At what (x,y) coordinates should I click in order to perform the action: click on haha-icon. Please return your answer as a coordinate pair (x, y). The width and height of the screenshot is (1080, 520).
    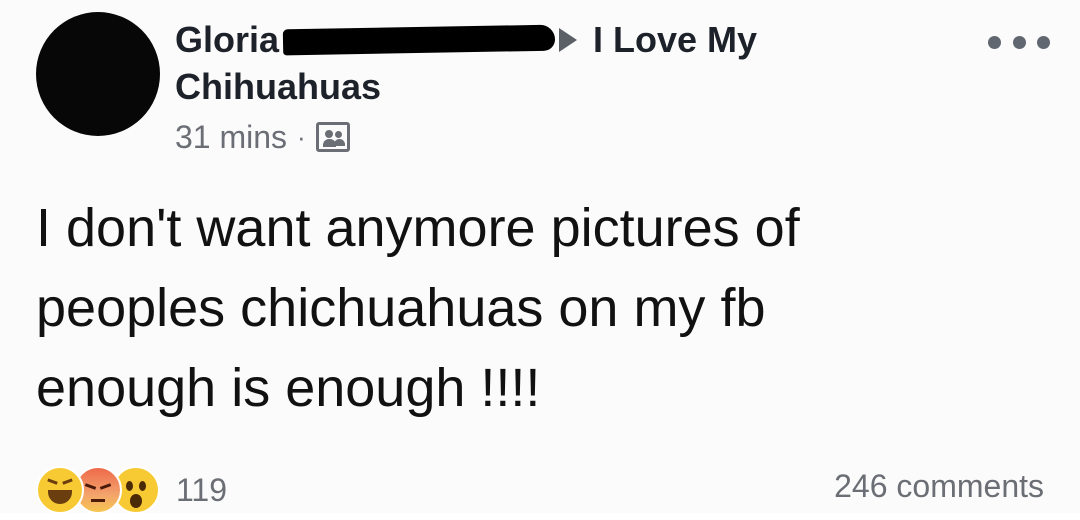
    Looking at the image, I should click on (60, 490).